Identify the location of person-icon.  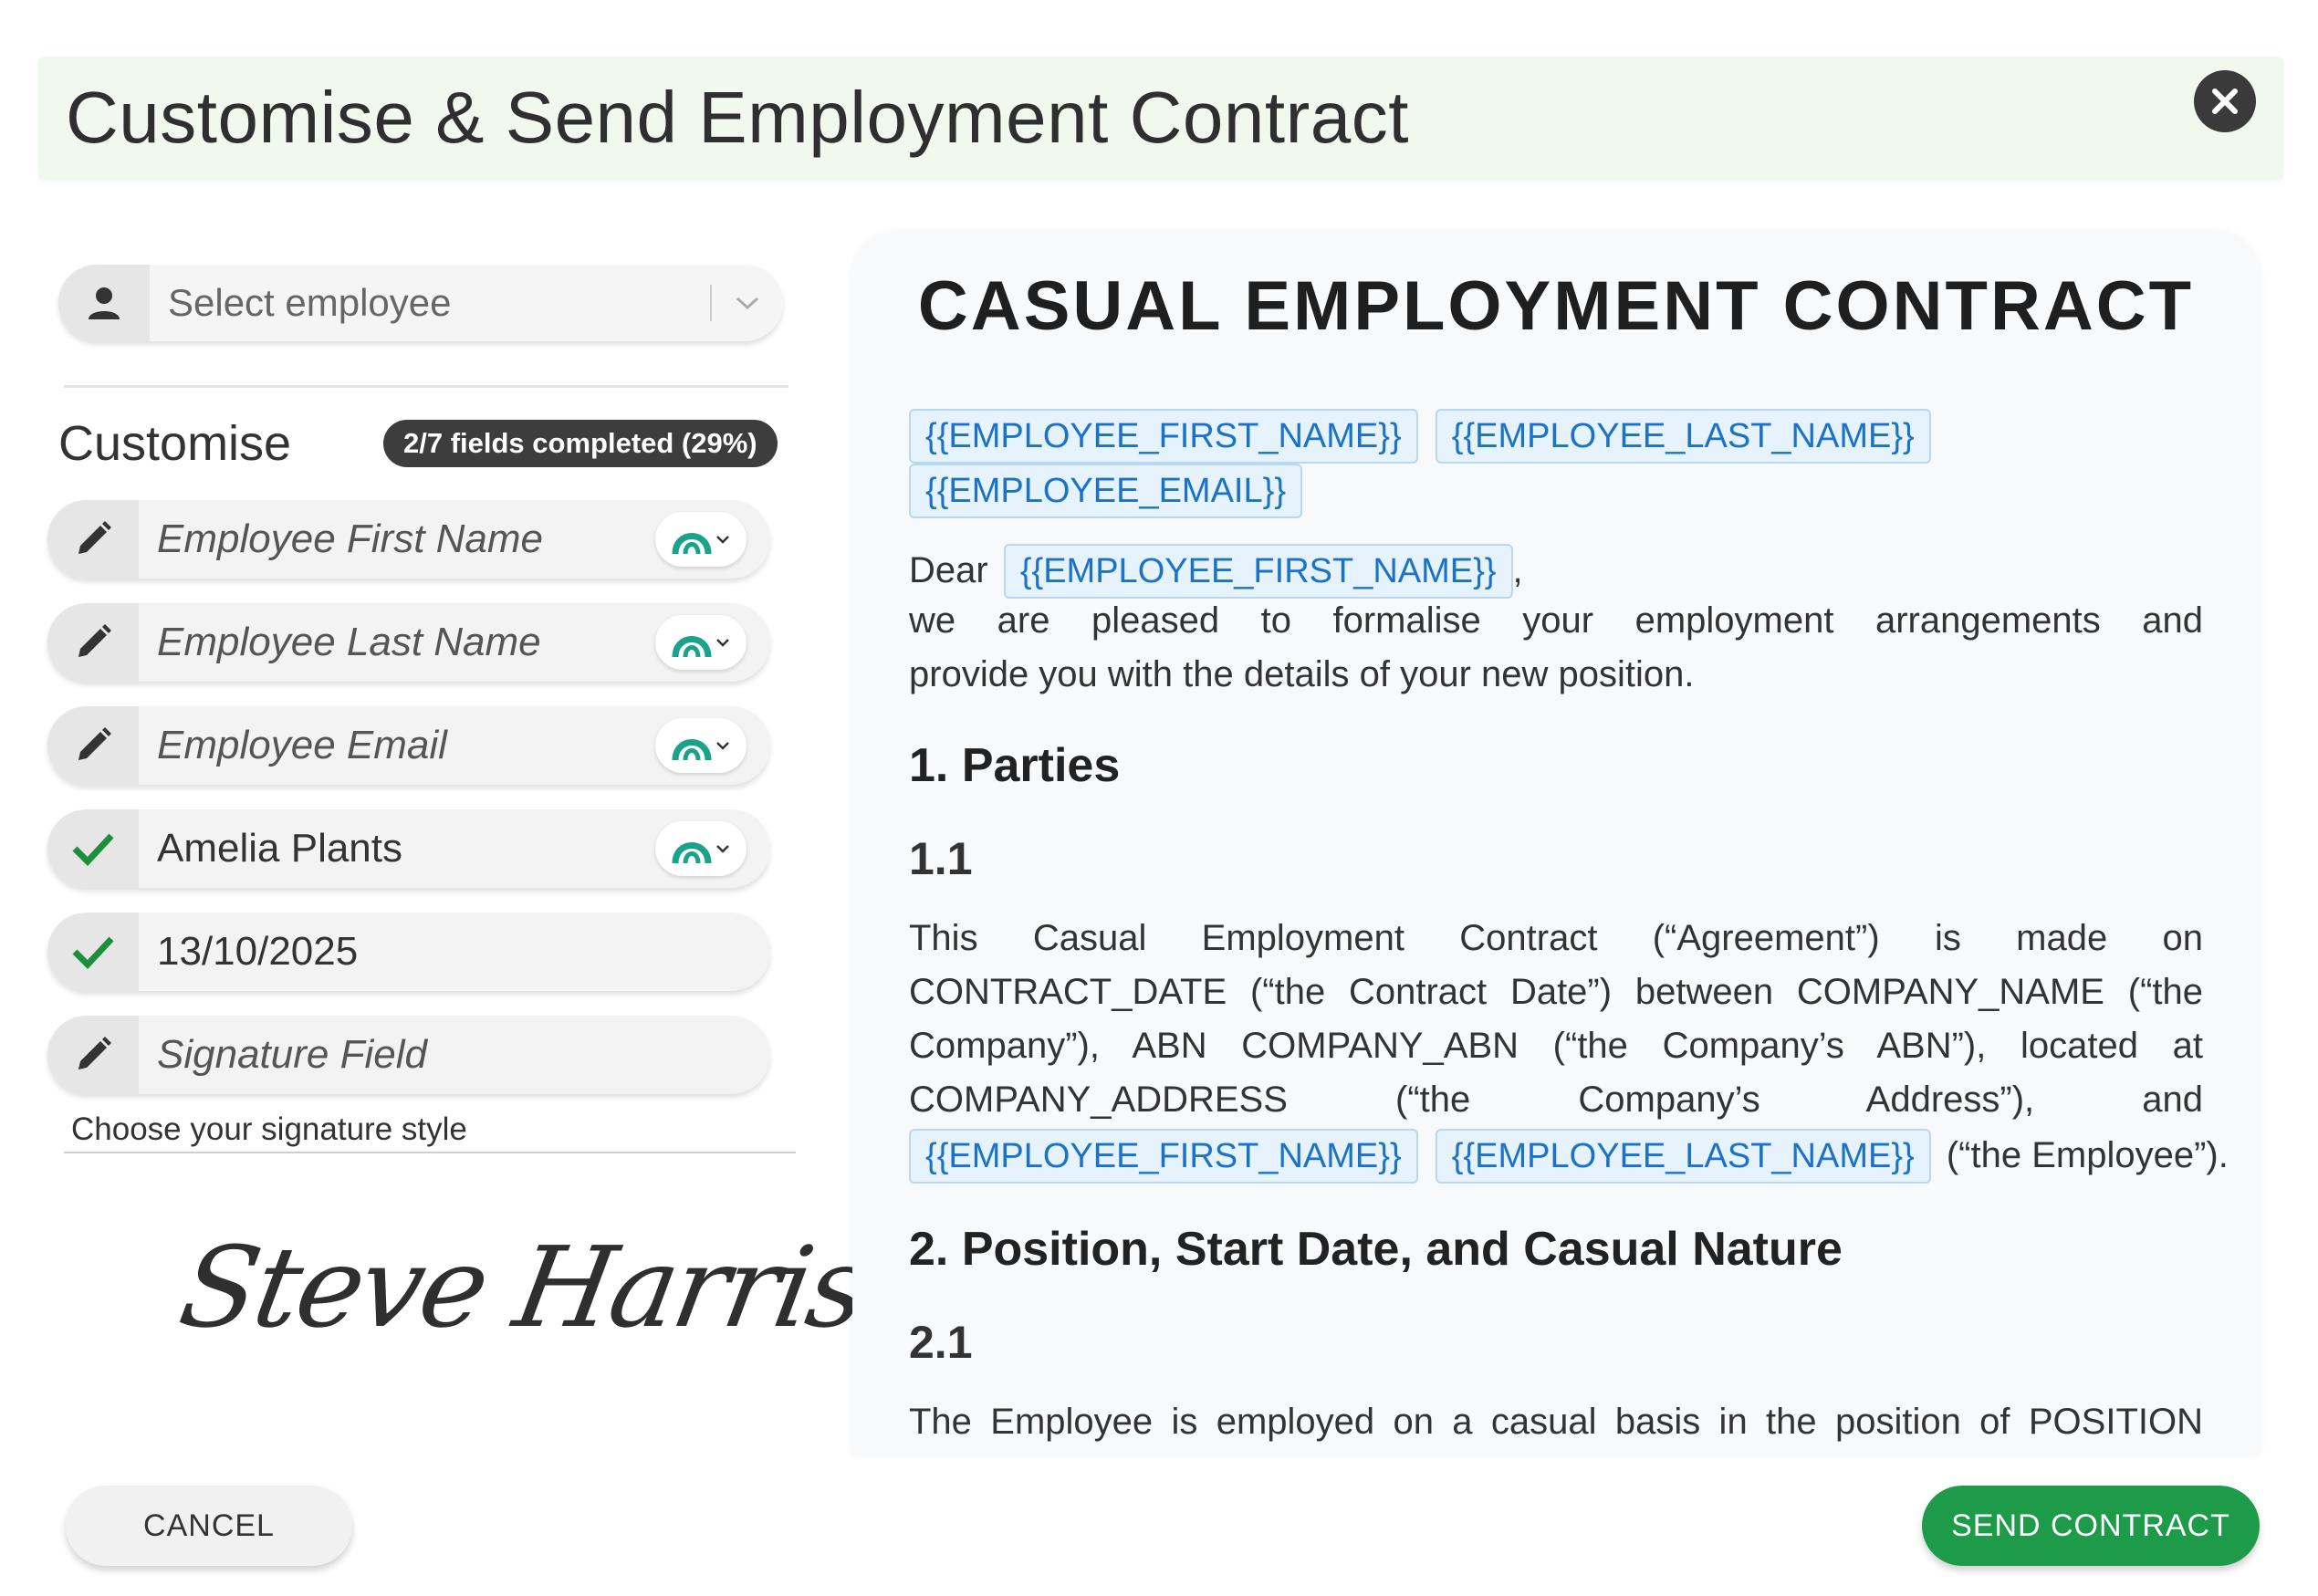
(104, 303).